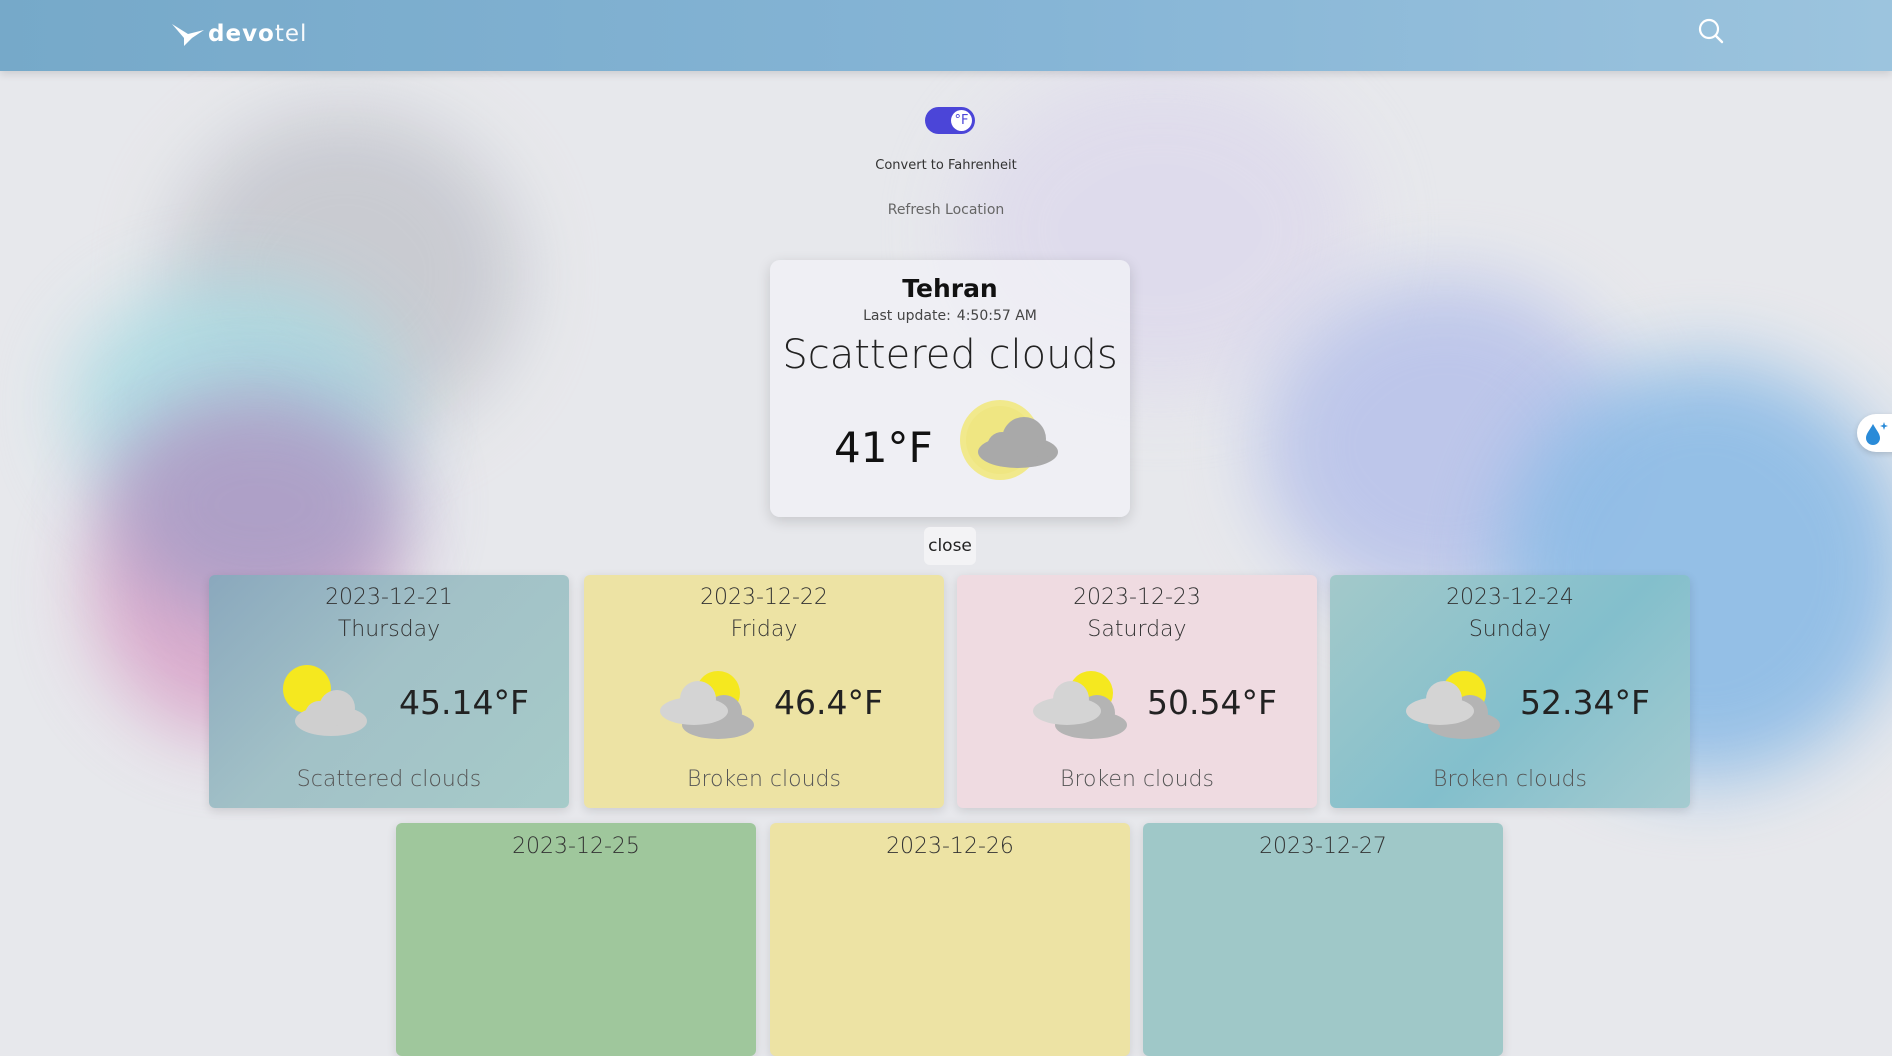  I want to click on forecast-card: 2023-12-22 Friday 46.4°F Broken clouds, so click(764, 691).